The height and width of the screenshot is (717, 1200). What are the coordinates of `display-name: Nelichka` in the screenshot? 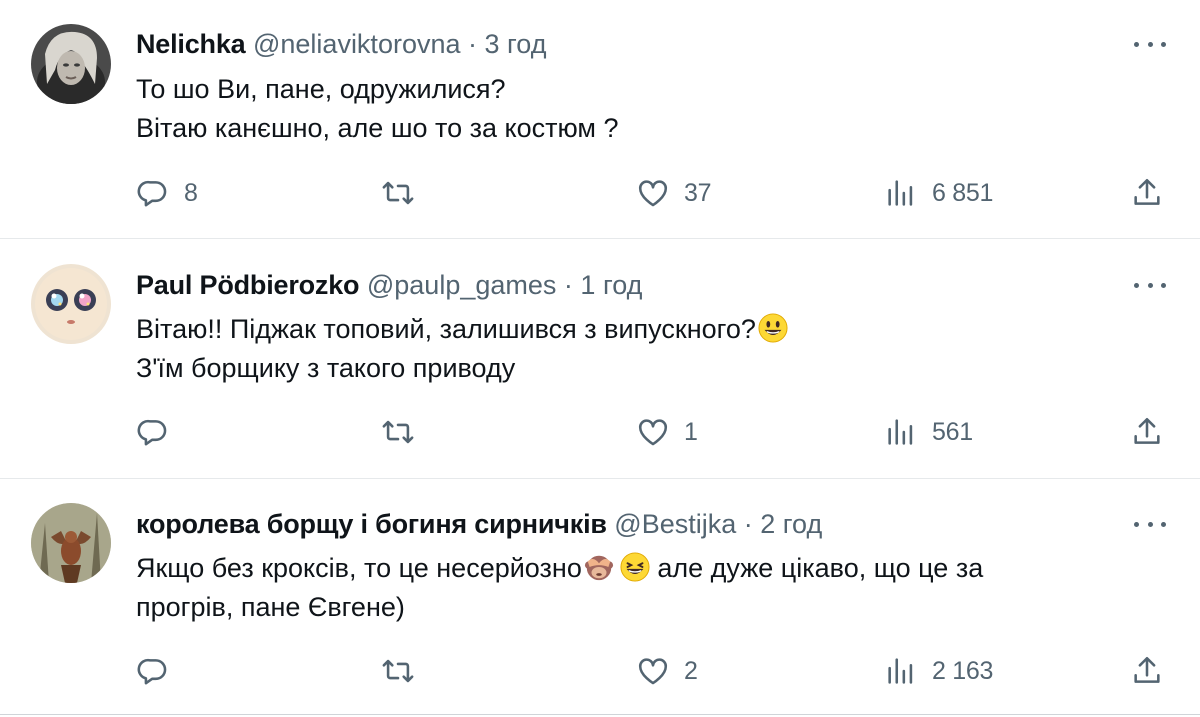 It's located at (191, 44).